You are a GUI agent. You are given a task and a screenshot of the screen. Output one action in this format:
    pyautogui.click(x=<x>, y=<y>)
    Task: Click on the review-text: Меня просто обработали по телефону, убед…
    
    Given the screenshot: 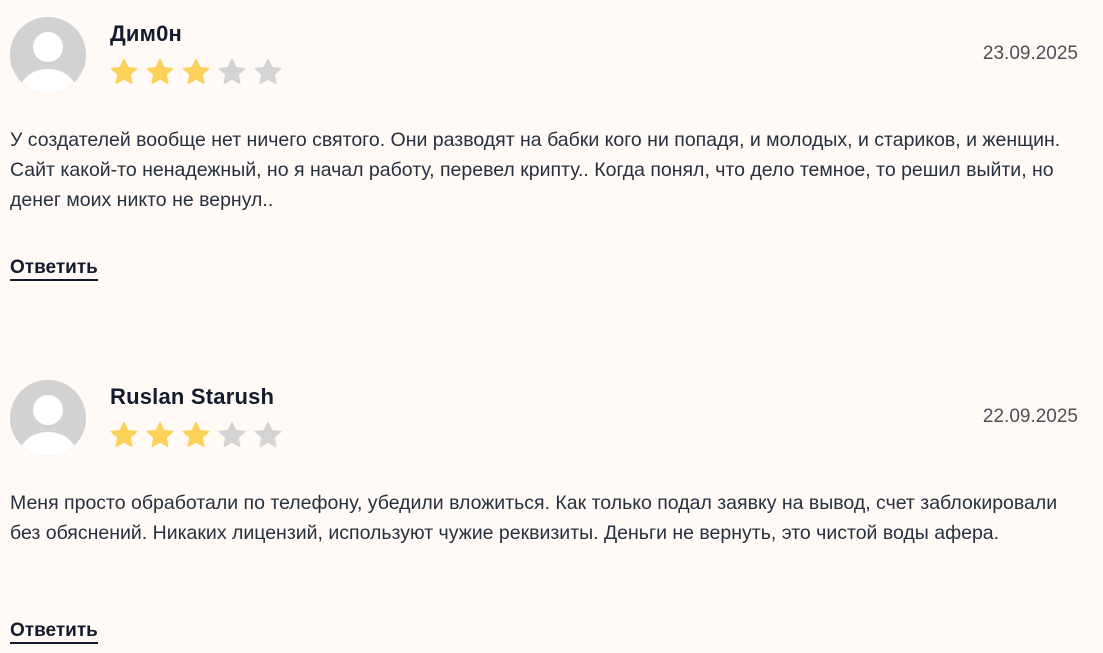 What is the action you would take?
    pyautogui.click(x=534, y=518)
    